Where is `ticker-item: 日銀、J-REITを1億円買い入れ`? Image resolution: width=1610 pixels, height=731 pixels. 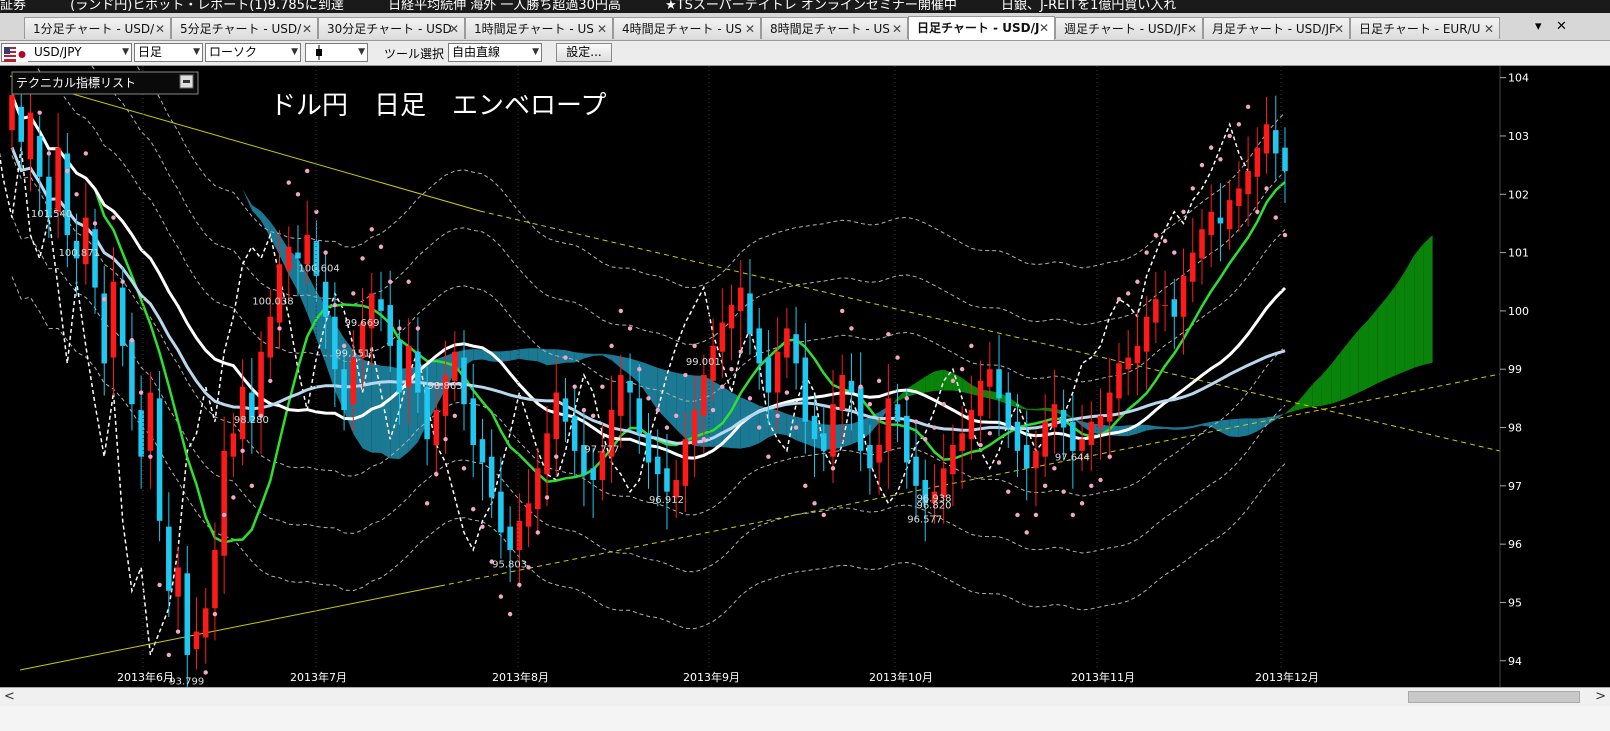
ticker-item: 日銀、J-REITを1億円買い入れ is located at coordinates (1088, 6).